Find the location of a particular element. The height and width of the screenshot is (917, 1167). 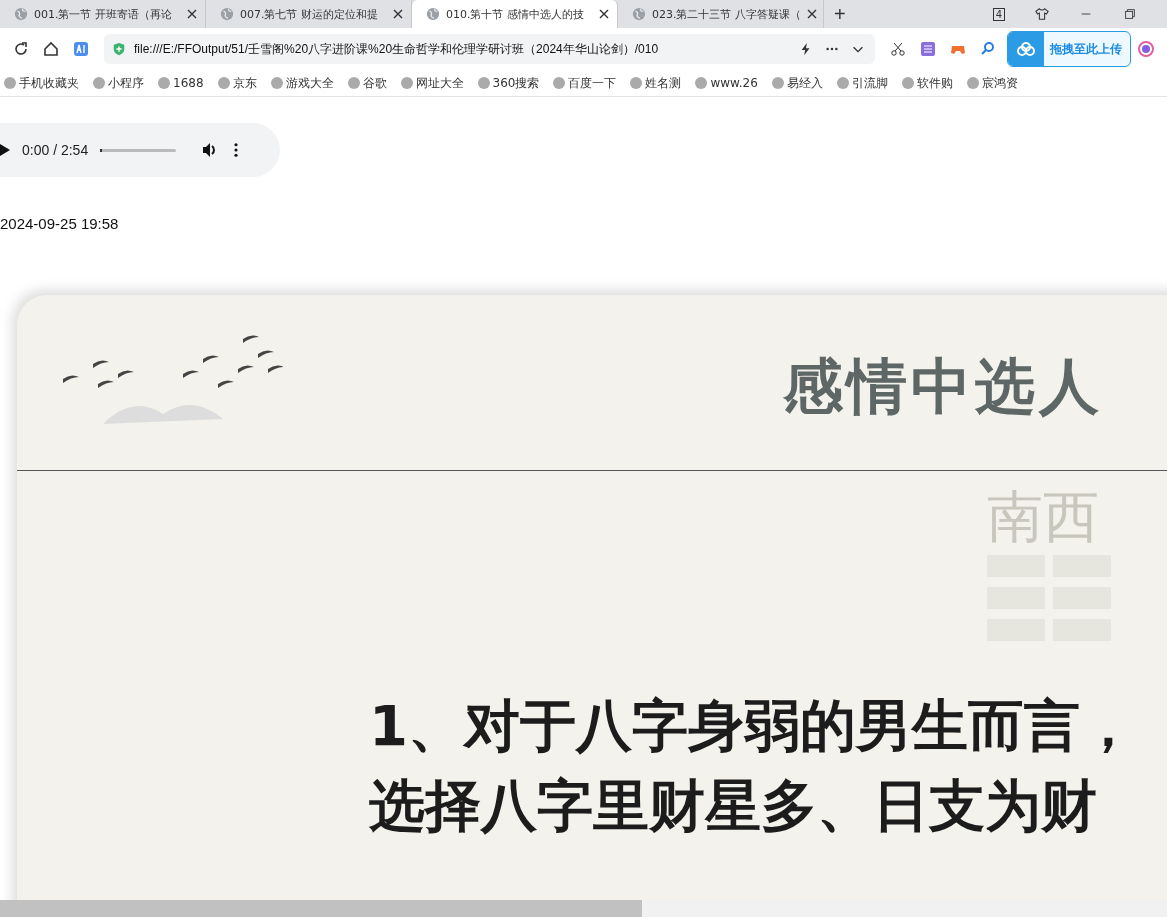

search-icon is located at coordinates (988, 49).